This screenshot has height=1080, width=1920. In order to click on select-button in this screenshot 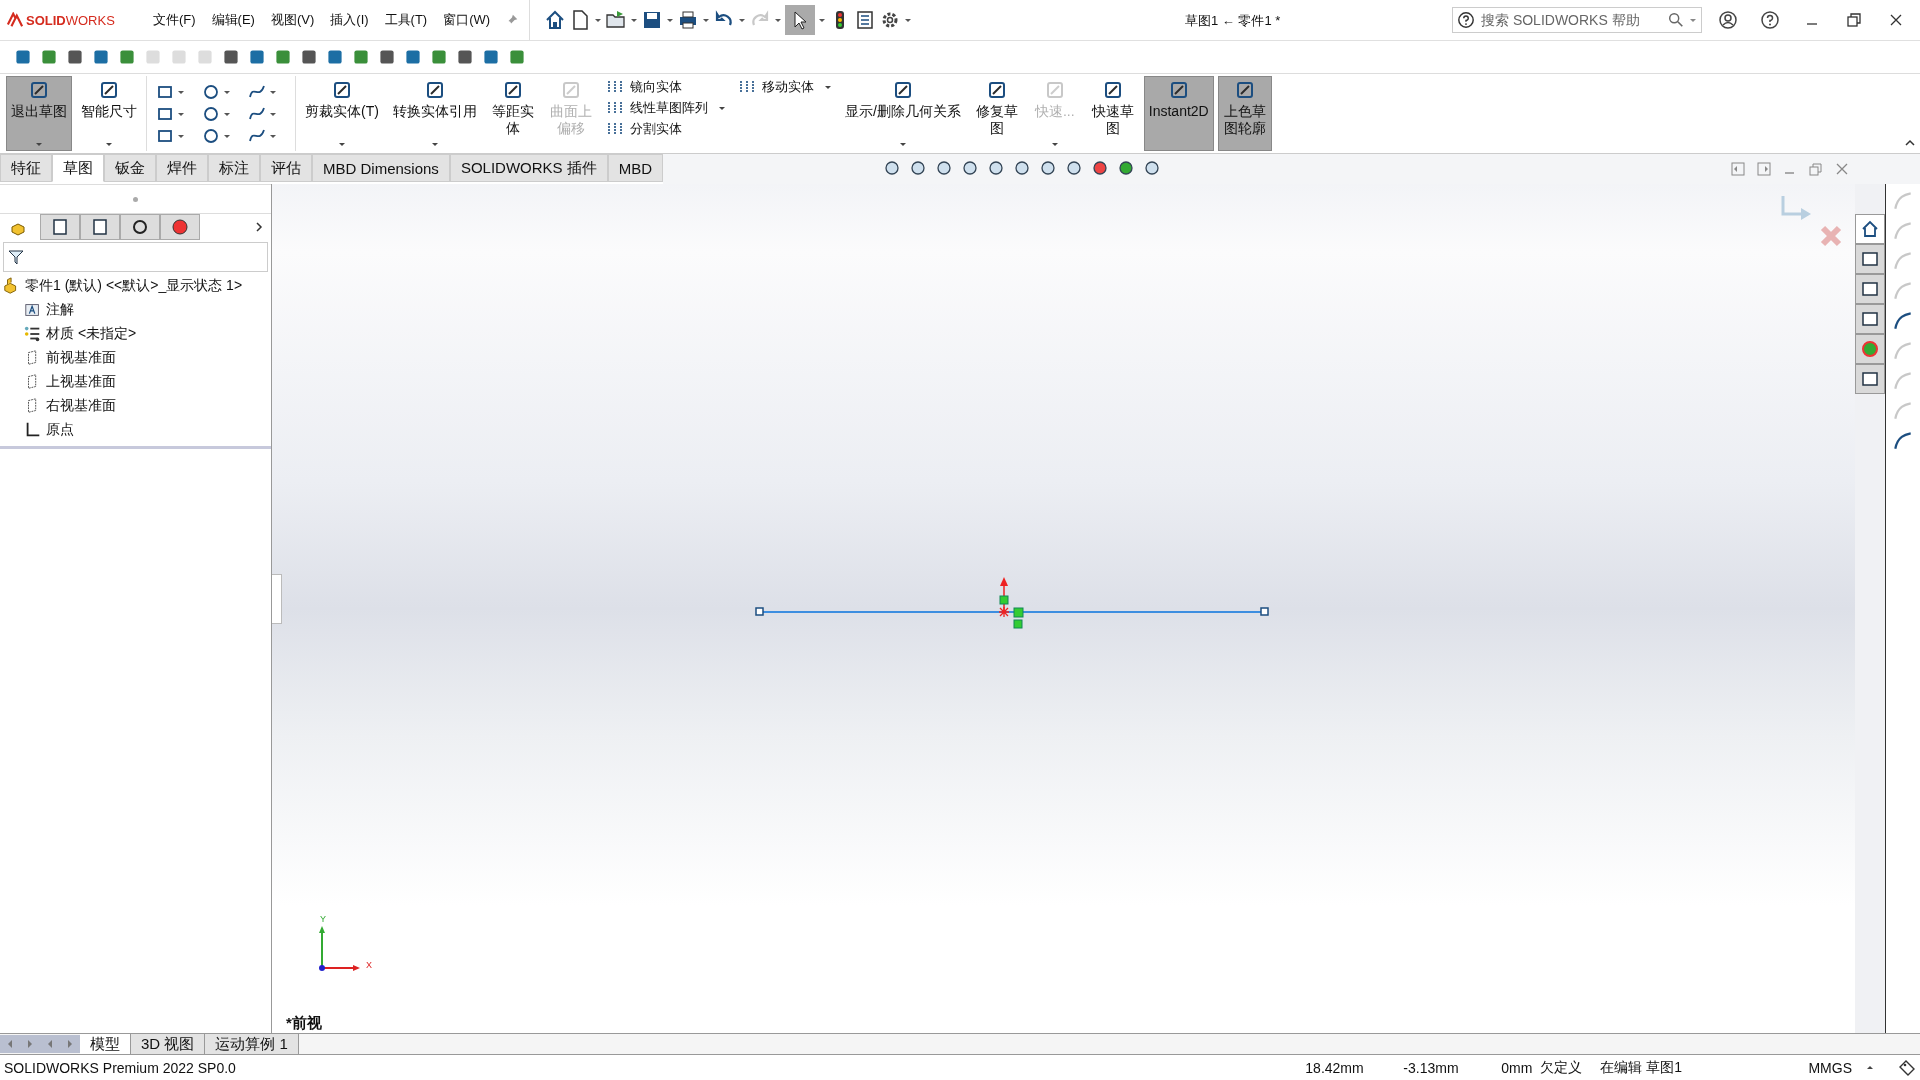, I will do `click(800, 20)`.